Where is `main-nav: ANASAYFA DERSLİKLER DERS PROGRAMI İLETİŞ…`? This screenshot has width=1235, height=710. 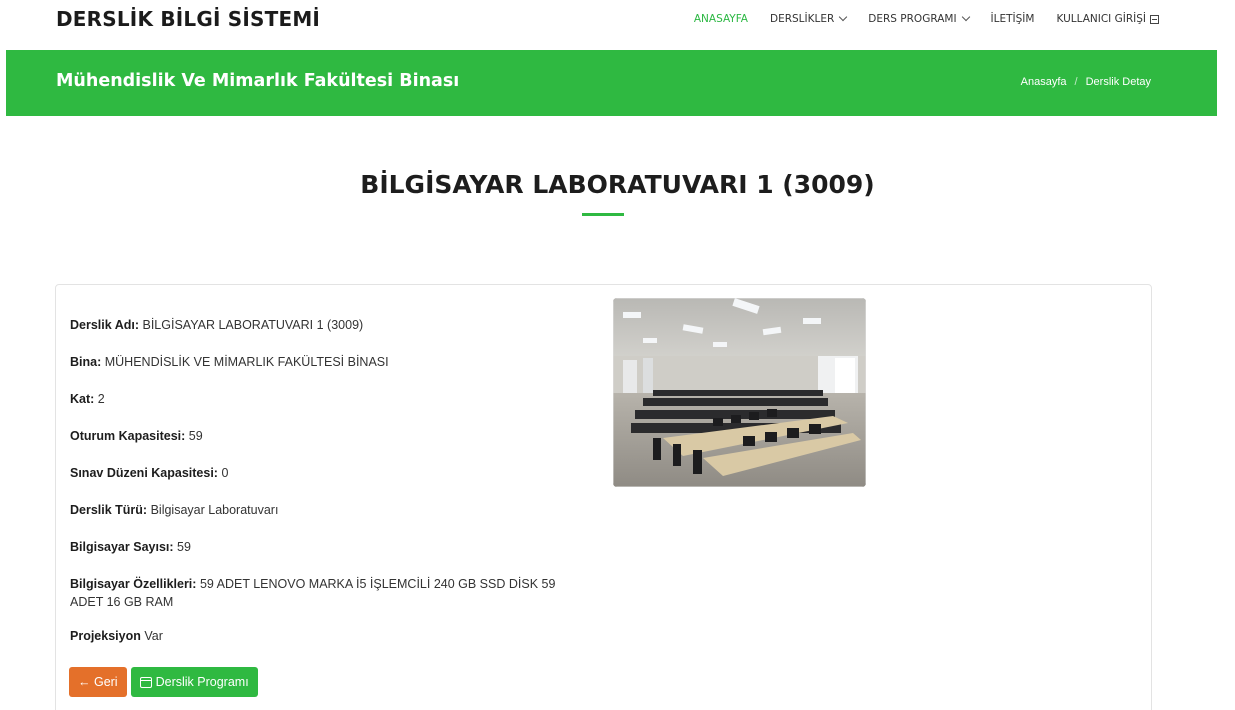 main-nav: ANASAYFA DERSLİKLER DERS PROGRAMI İLETİŞ… is located at coordinates (915, 19).